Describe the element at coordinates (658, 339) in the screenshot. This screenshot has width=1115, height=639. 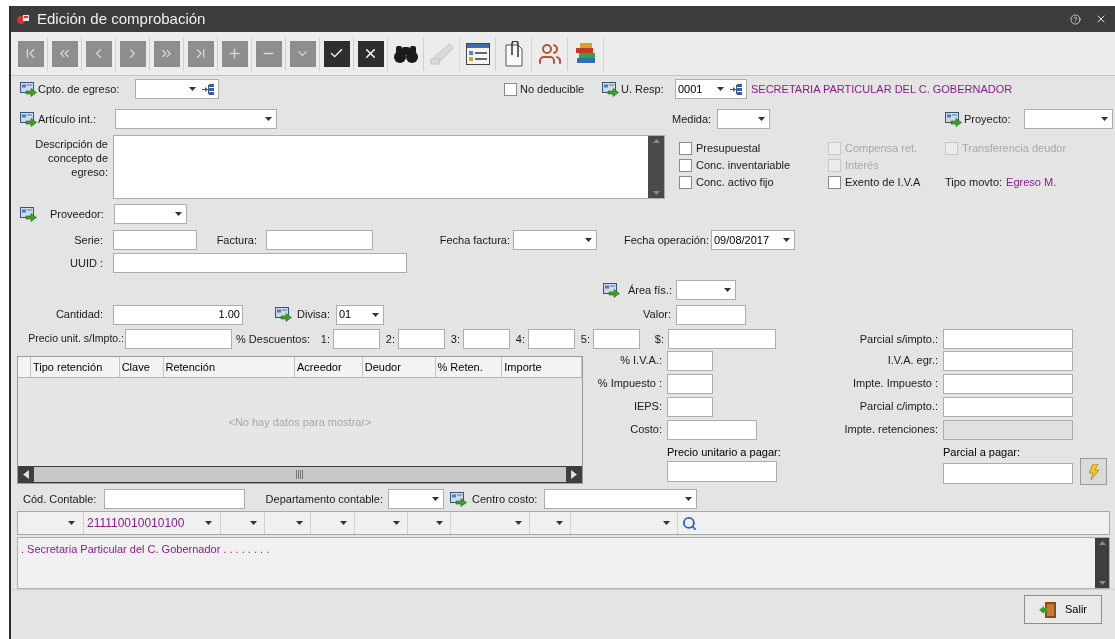
I see `field-label: $:` at that location.